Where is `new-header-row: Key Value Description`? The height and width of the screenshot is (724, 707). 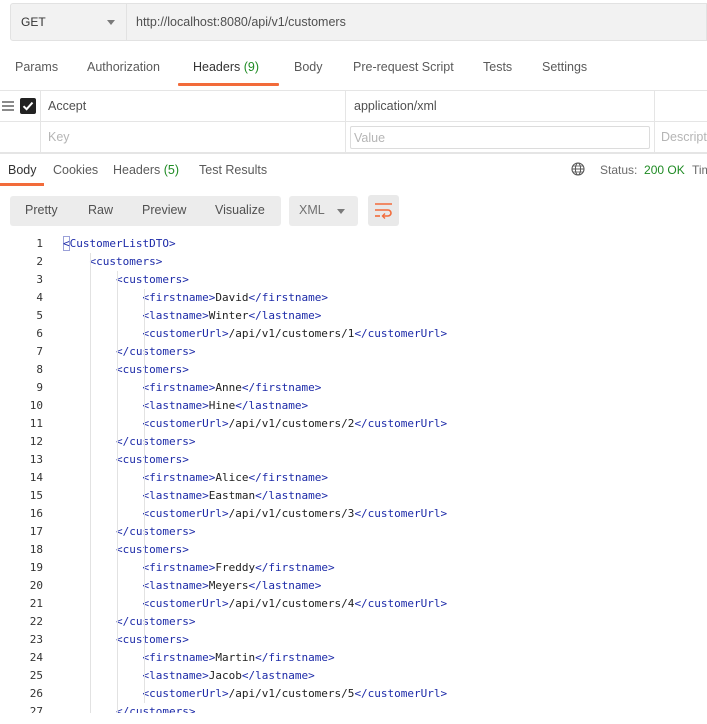
new-header-row: Key Value Description is located at coordinates (353, 137).